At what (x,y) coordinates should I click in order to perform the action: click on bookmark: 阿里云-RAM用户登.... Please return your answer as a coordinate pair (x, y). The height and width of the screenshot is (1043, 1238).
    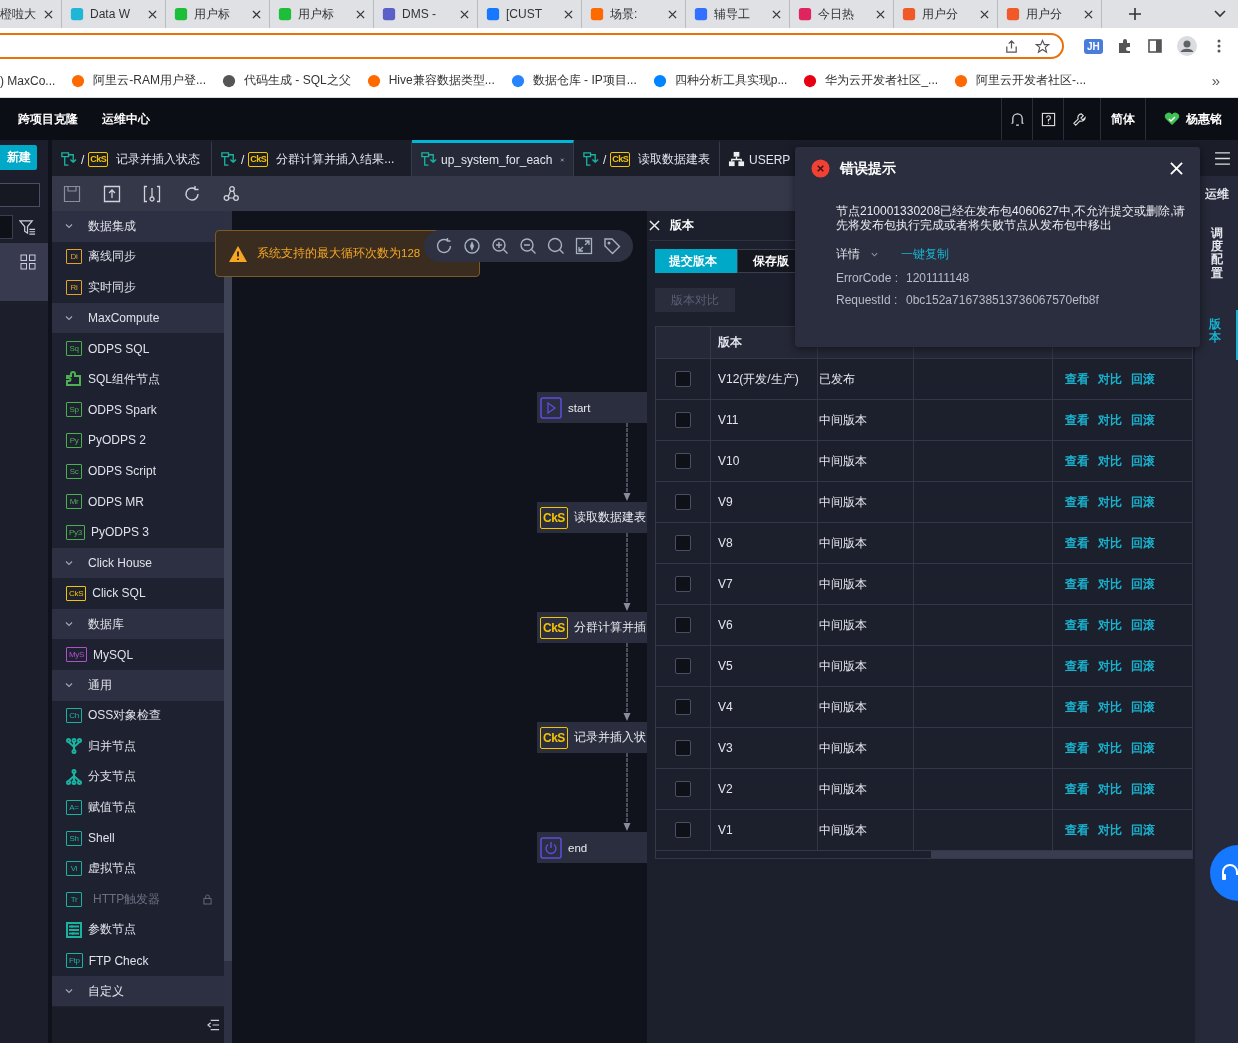
    Looking at the image, I should click on (138, 80).